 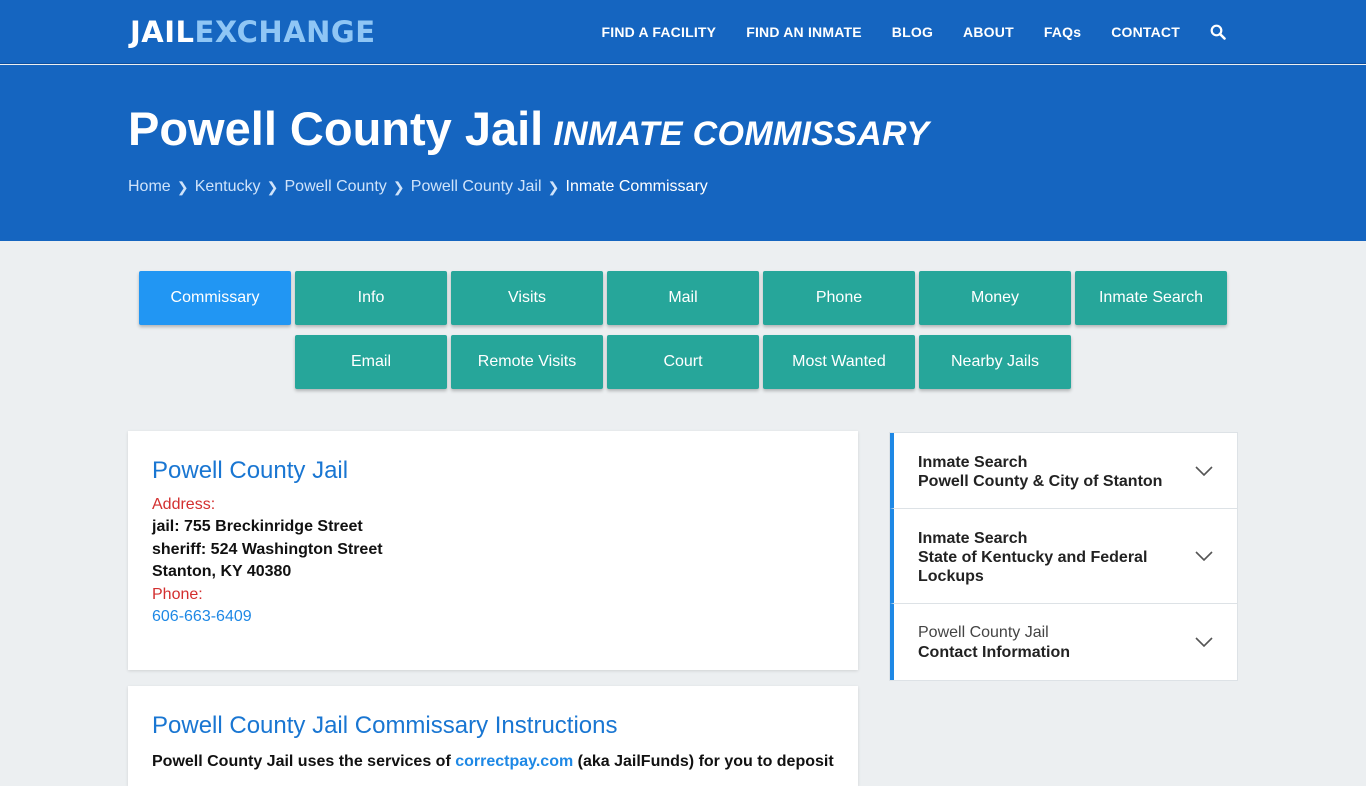 I want to click on sidebar-item-label: Contact Information, so click(x=994, y=652).